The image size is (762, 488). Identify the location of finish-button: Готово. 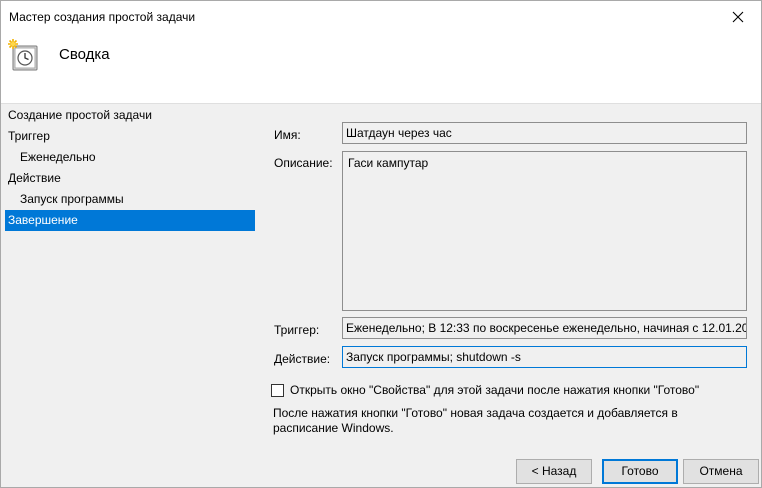
(640, 471).